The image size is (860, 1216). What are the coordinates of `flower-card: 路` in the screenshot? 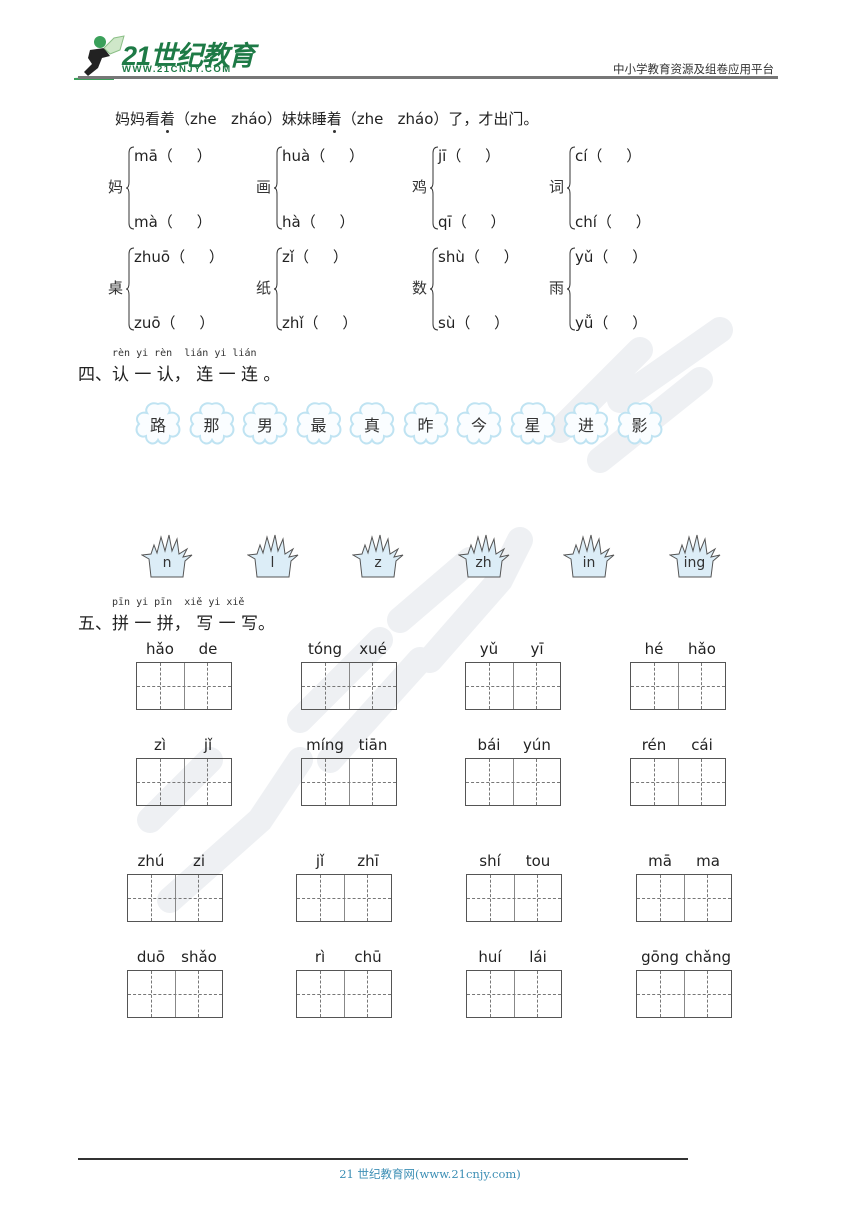 It's located at (158, 423).